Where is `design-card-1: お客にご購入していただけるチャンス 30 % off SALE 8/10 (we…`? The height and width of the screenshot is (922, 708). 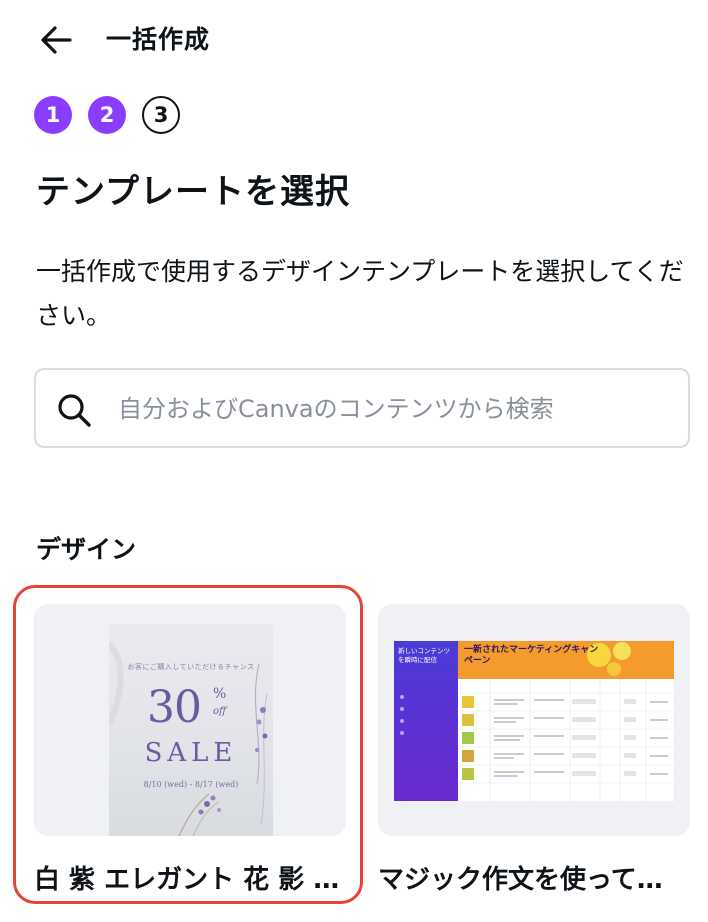 design-card-1: お客にご購入していただけるチャンス 30 % off SALE 8/10 (we… is located at coordinates (190, 751).